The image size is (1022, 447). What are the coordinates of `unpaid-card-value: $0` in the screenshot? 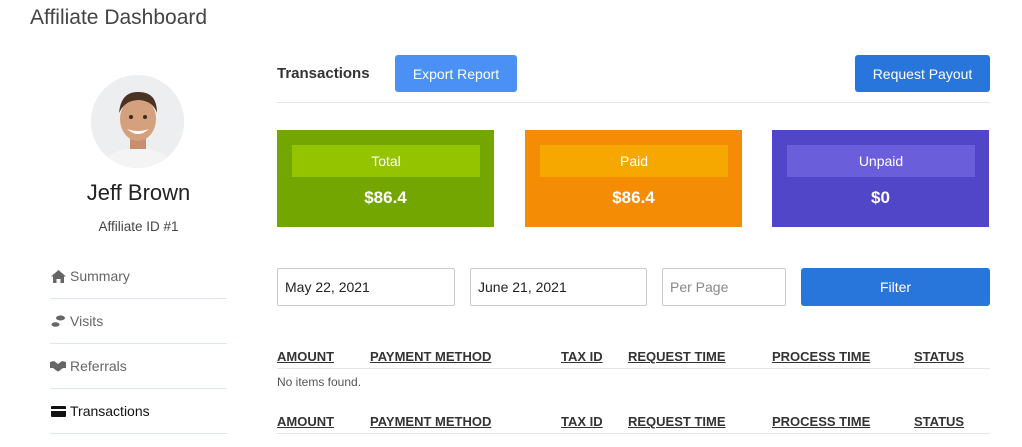 It's located at (880, 197).